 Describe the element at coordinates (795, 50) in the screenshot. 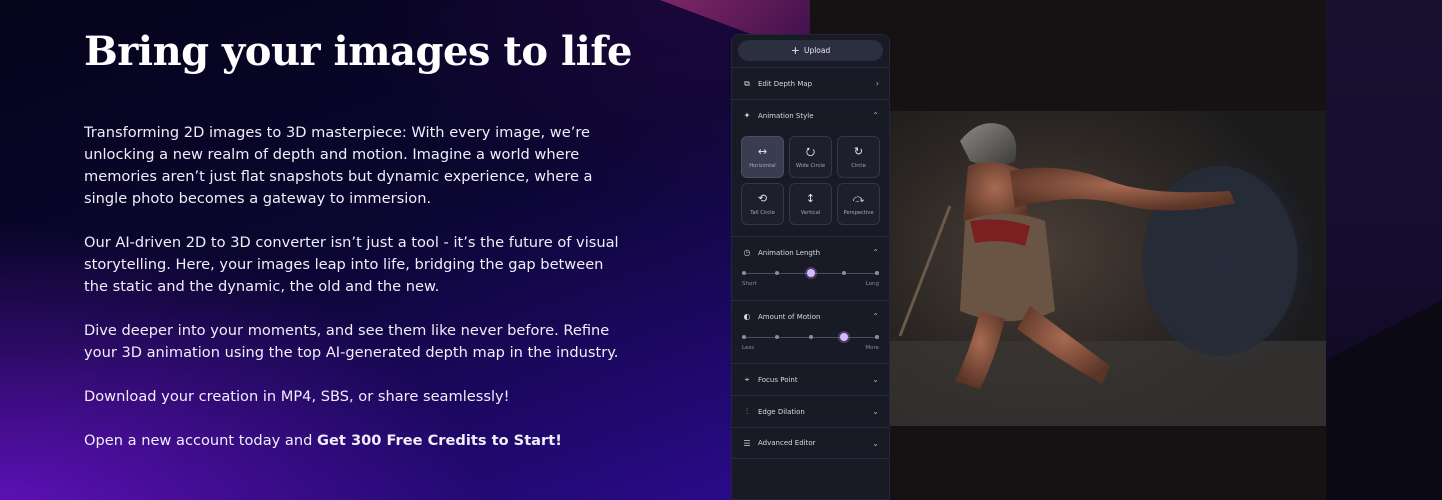

I see `plus-icon: +` at that location.